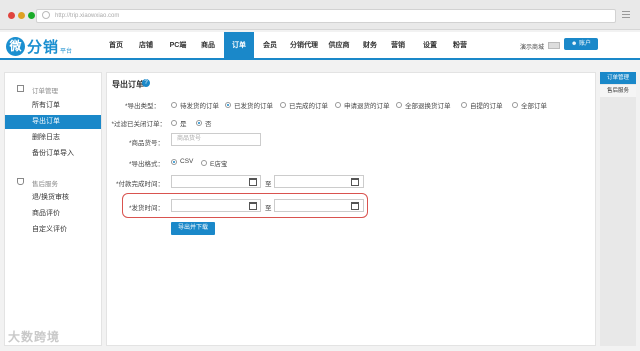 This screenshot has width=640, height=351. Describe the element at coordinates (304, 105) in the screenshot. I see `type-radio-completed: 已完成的订单` at that location.